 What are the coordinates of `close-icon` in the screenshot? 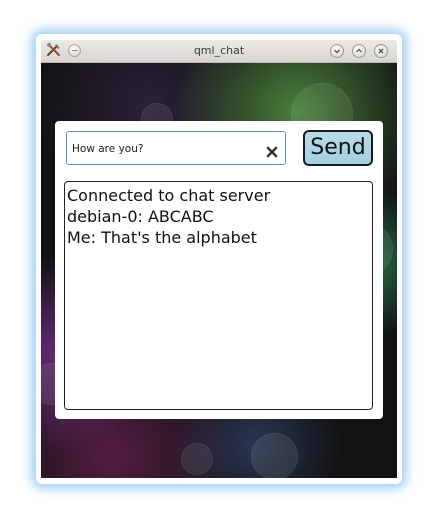 It's located at (381, 51).